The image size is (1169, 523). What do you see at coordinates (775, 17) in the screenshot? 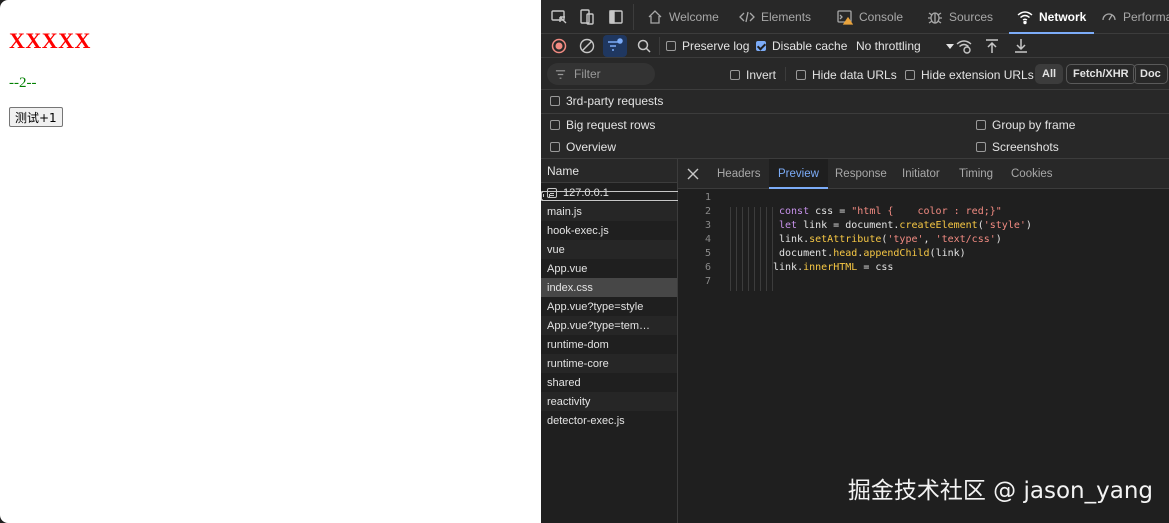
I see `tab-elements: Elements` at bounding box center [775, 17].